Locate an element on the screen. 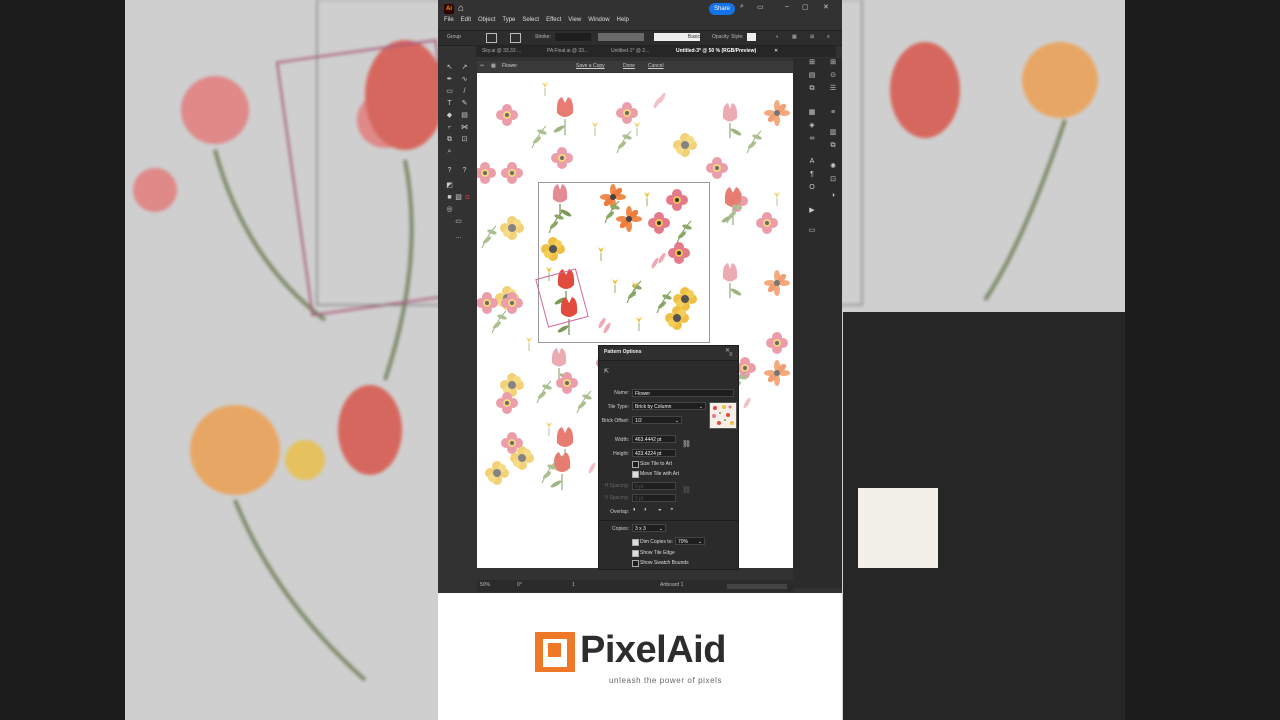 The width and height of the screenshot is (1280, 720). help-icon: ? is located at coordinates (449, 170).